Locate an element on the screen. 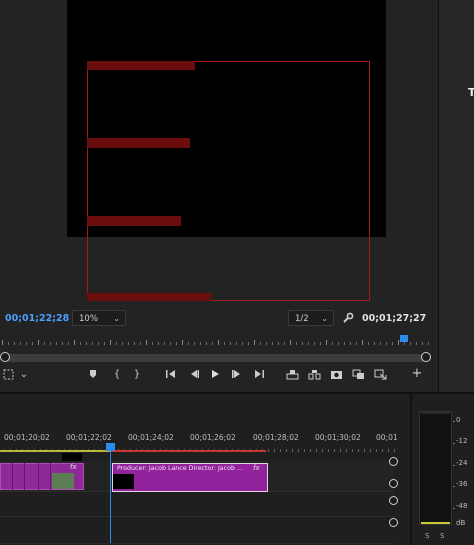 Image resolution: width=474 pixels, height=545 pixels. solo-button-left: S is located at coordinates (427, 536).